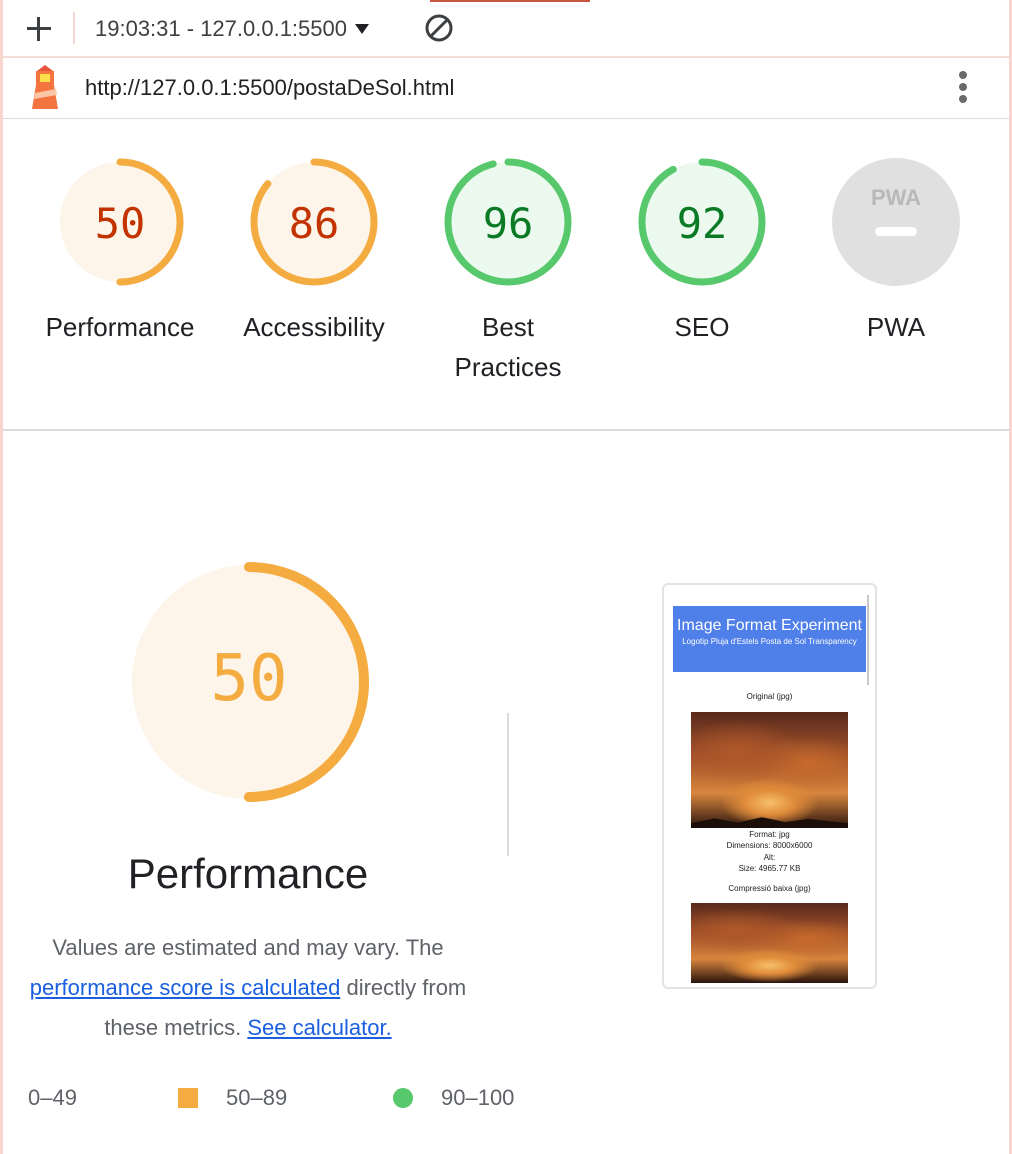  What do you see at coordinates (269, 88) in the screenshot?
I see `report-url: http://127.0.0.1:5500/postaDeSol.html` at bounding box center [269, 88].